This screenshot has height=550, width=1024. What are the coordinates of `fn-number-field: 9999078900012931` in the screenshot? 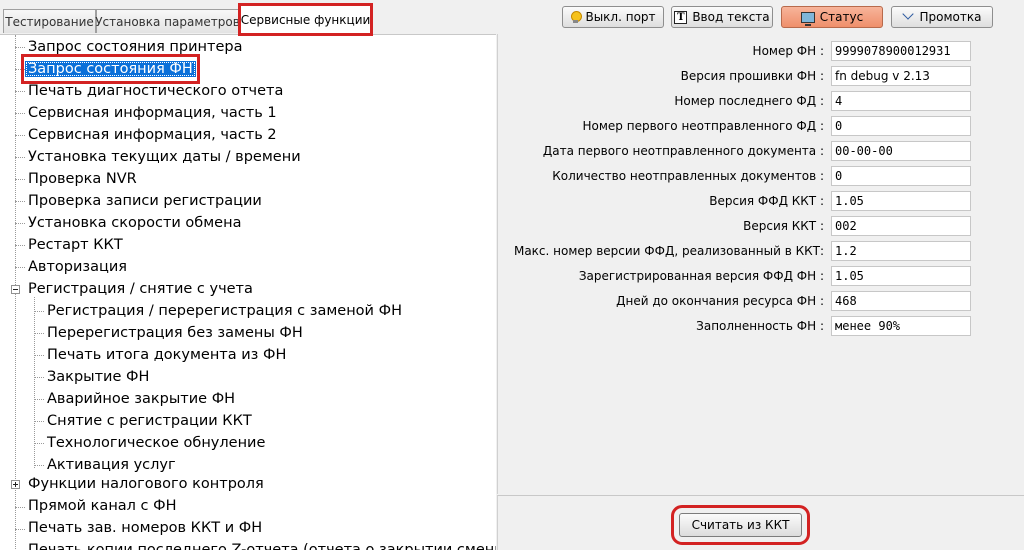 It's located at (901, 51).